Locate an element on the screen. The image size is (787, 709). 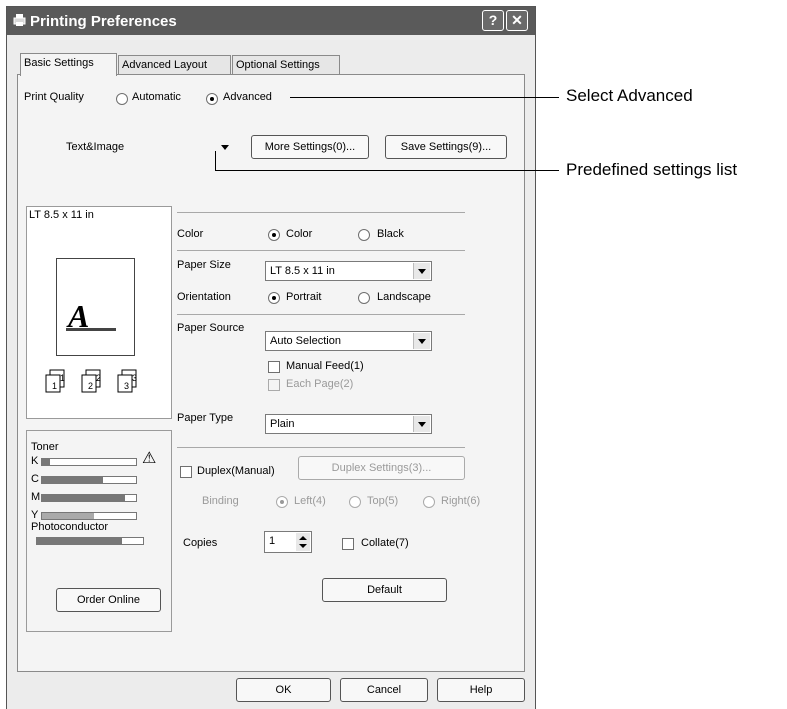
help-button: Help is located at coordinates (481, 690).